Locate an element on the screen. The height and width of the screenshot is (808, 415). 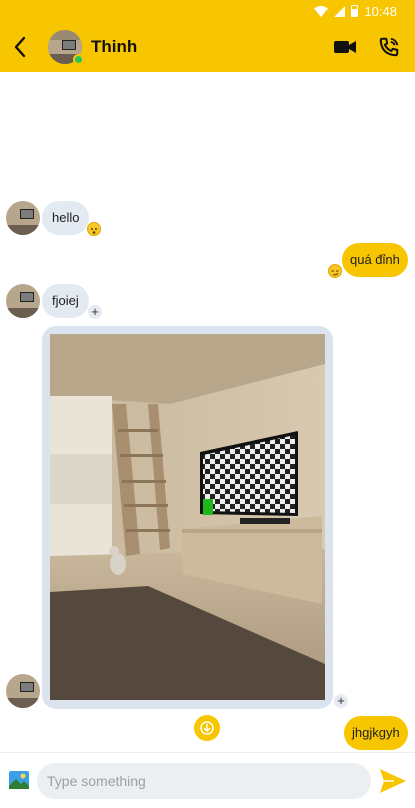
battery-icon is located at coordinates (355, 11).